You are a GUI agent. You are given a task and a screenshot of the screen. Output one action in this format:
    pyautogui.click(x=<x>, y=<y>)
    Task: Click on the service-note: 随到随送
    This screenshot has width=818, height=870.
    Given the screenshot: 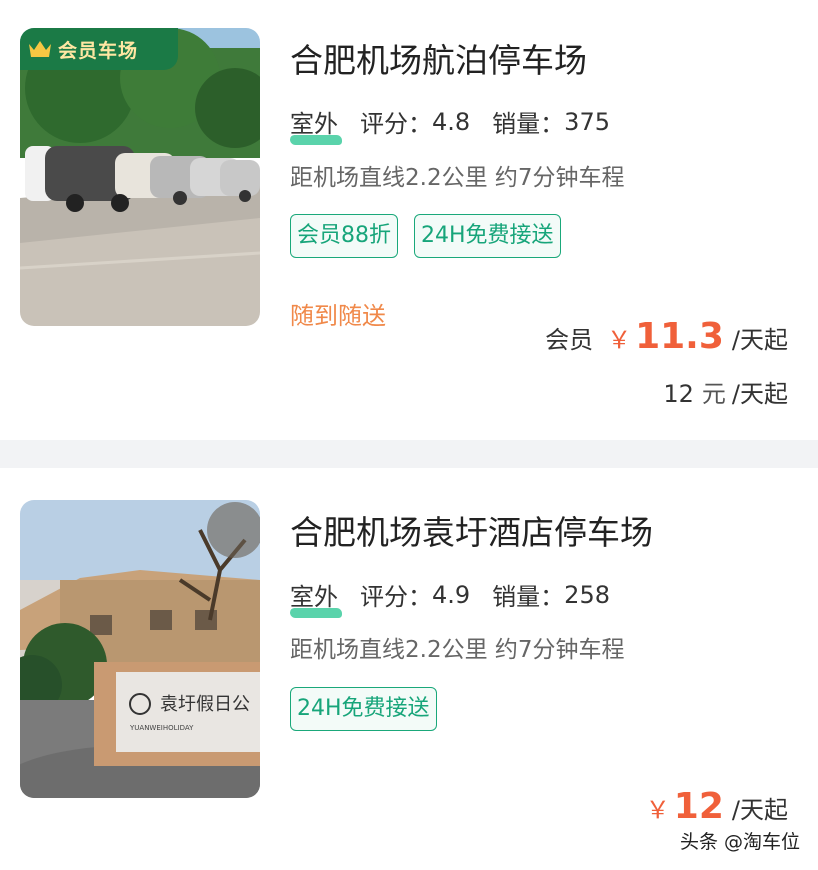 What is the action you would take?
    pyautogui.click(x=338, y=316)
    